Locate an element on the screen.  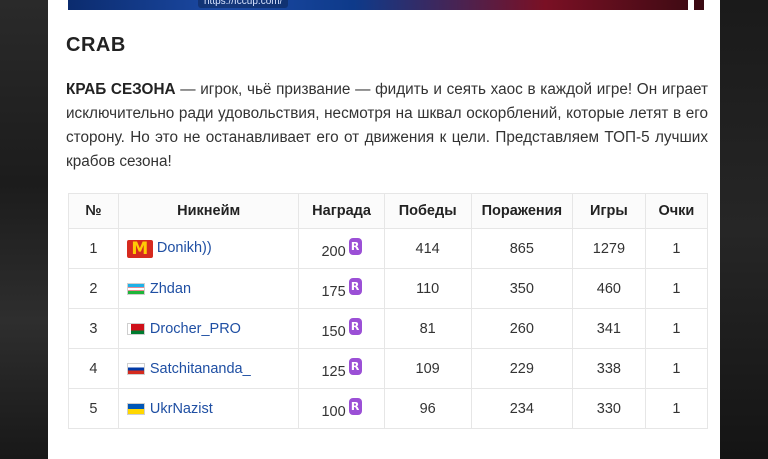
wins-cell: 81 is located at coordinates (427, 328).